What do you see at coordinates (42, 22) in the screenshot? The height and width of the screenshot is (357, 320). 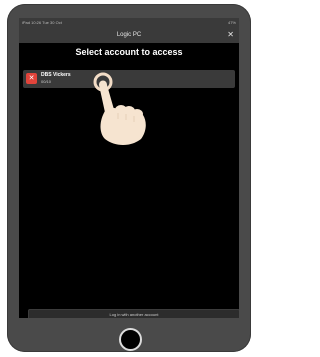 I see `status-time: iPad 10:26 Tue 30 Oct` at bounding box center [42, 22].